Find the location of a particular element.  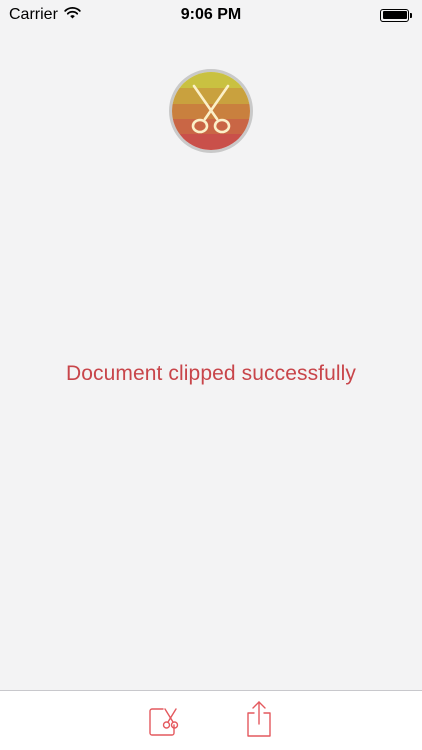

app-logo is located at coordinates (211, 111).